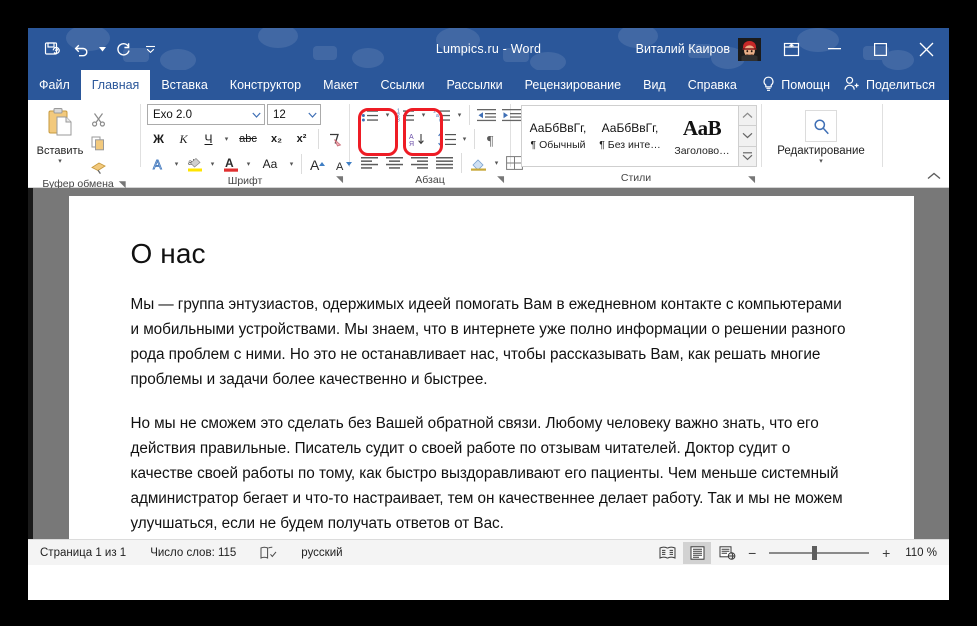  What do you see at coordinates (123, 49) in the screenshot?
I see `redo-icon` at bounding box center [123, 49].